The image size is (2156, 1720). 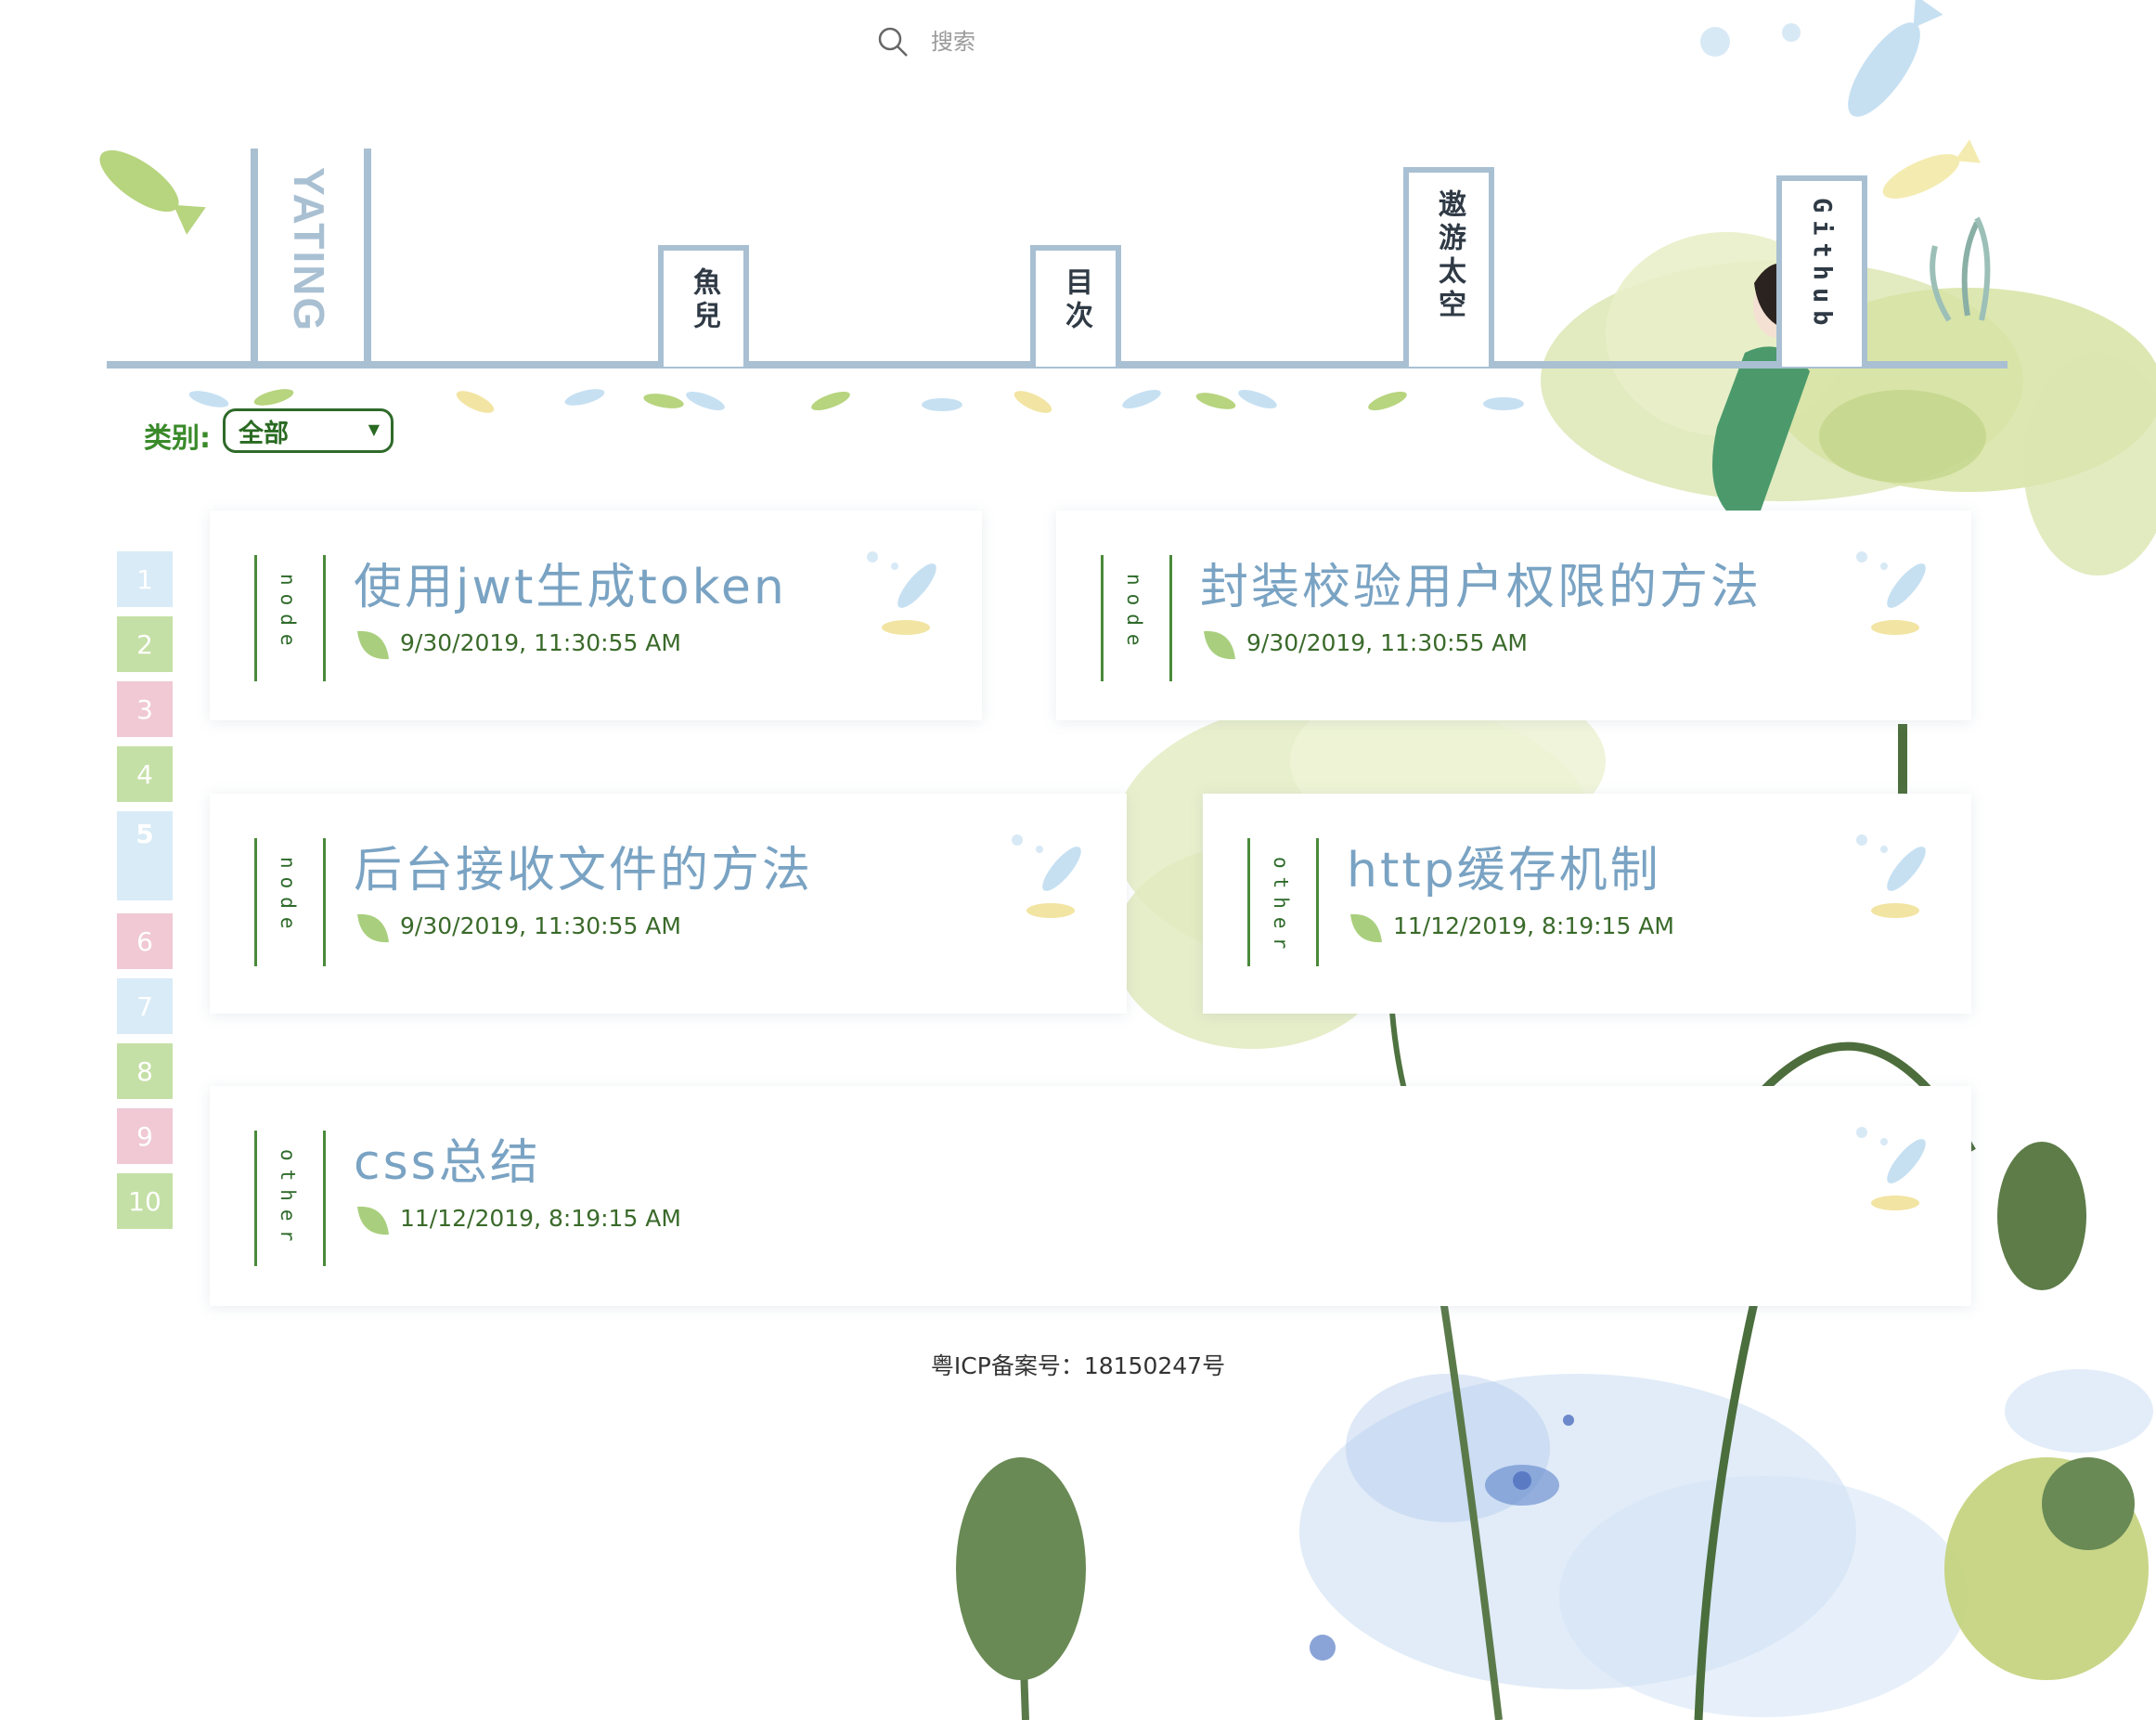 I want to click on page-button-6: 6, so click(x=145, y=941).